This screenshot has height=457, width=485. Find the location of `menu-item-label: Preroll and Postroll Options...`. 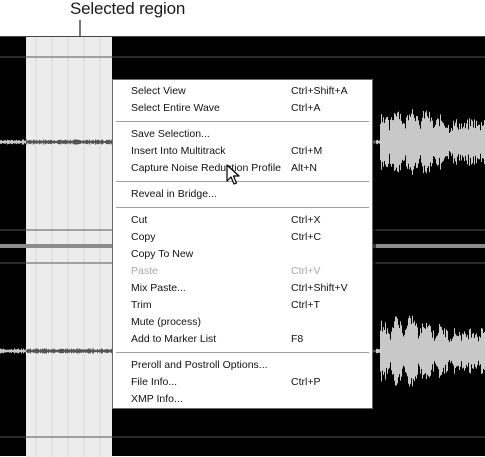

menu-item-label: Preroll and Postroll Options... is located at coordinates (199, 365).